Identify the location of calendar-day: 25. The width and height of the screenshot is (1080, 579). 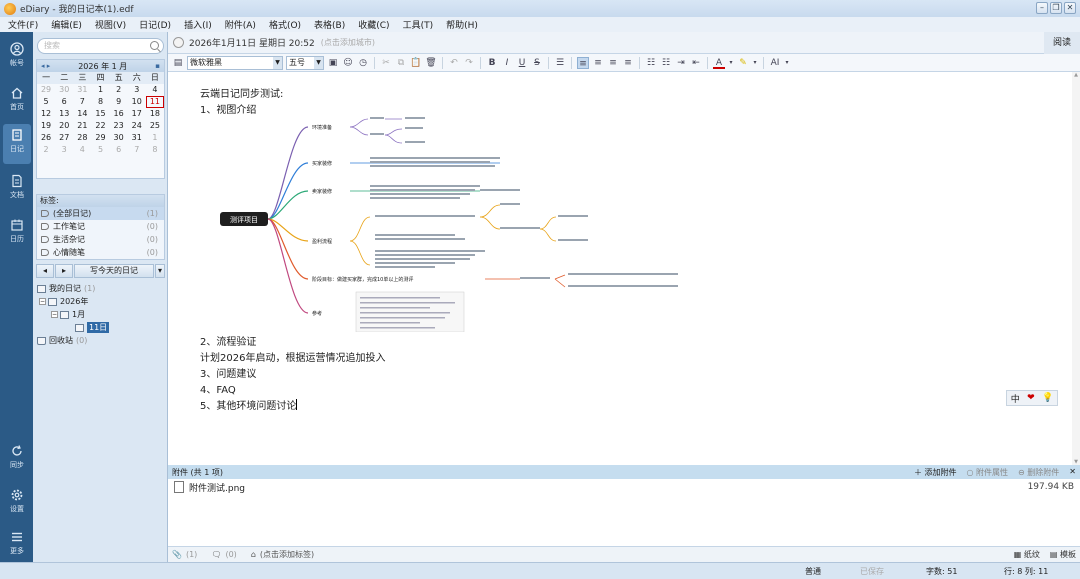
(155, 126).